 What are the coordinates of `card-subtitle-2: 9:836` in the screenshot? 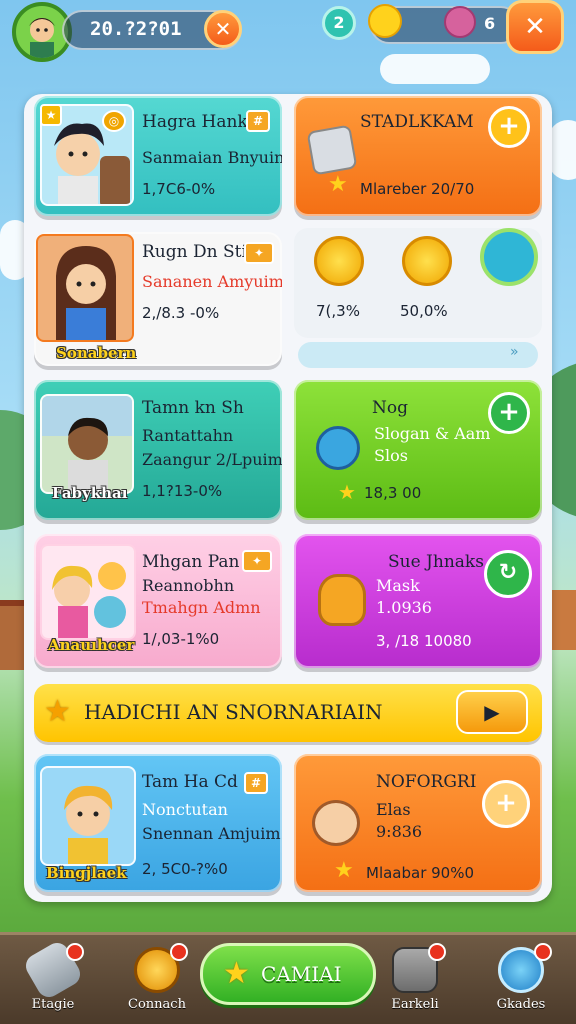 It's located at (399, 831).